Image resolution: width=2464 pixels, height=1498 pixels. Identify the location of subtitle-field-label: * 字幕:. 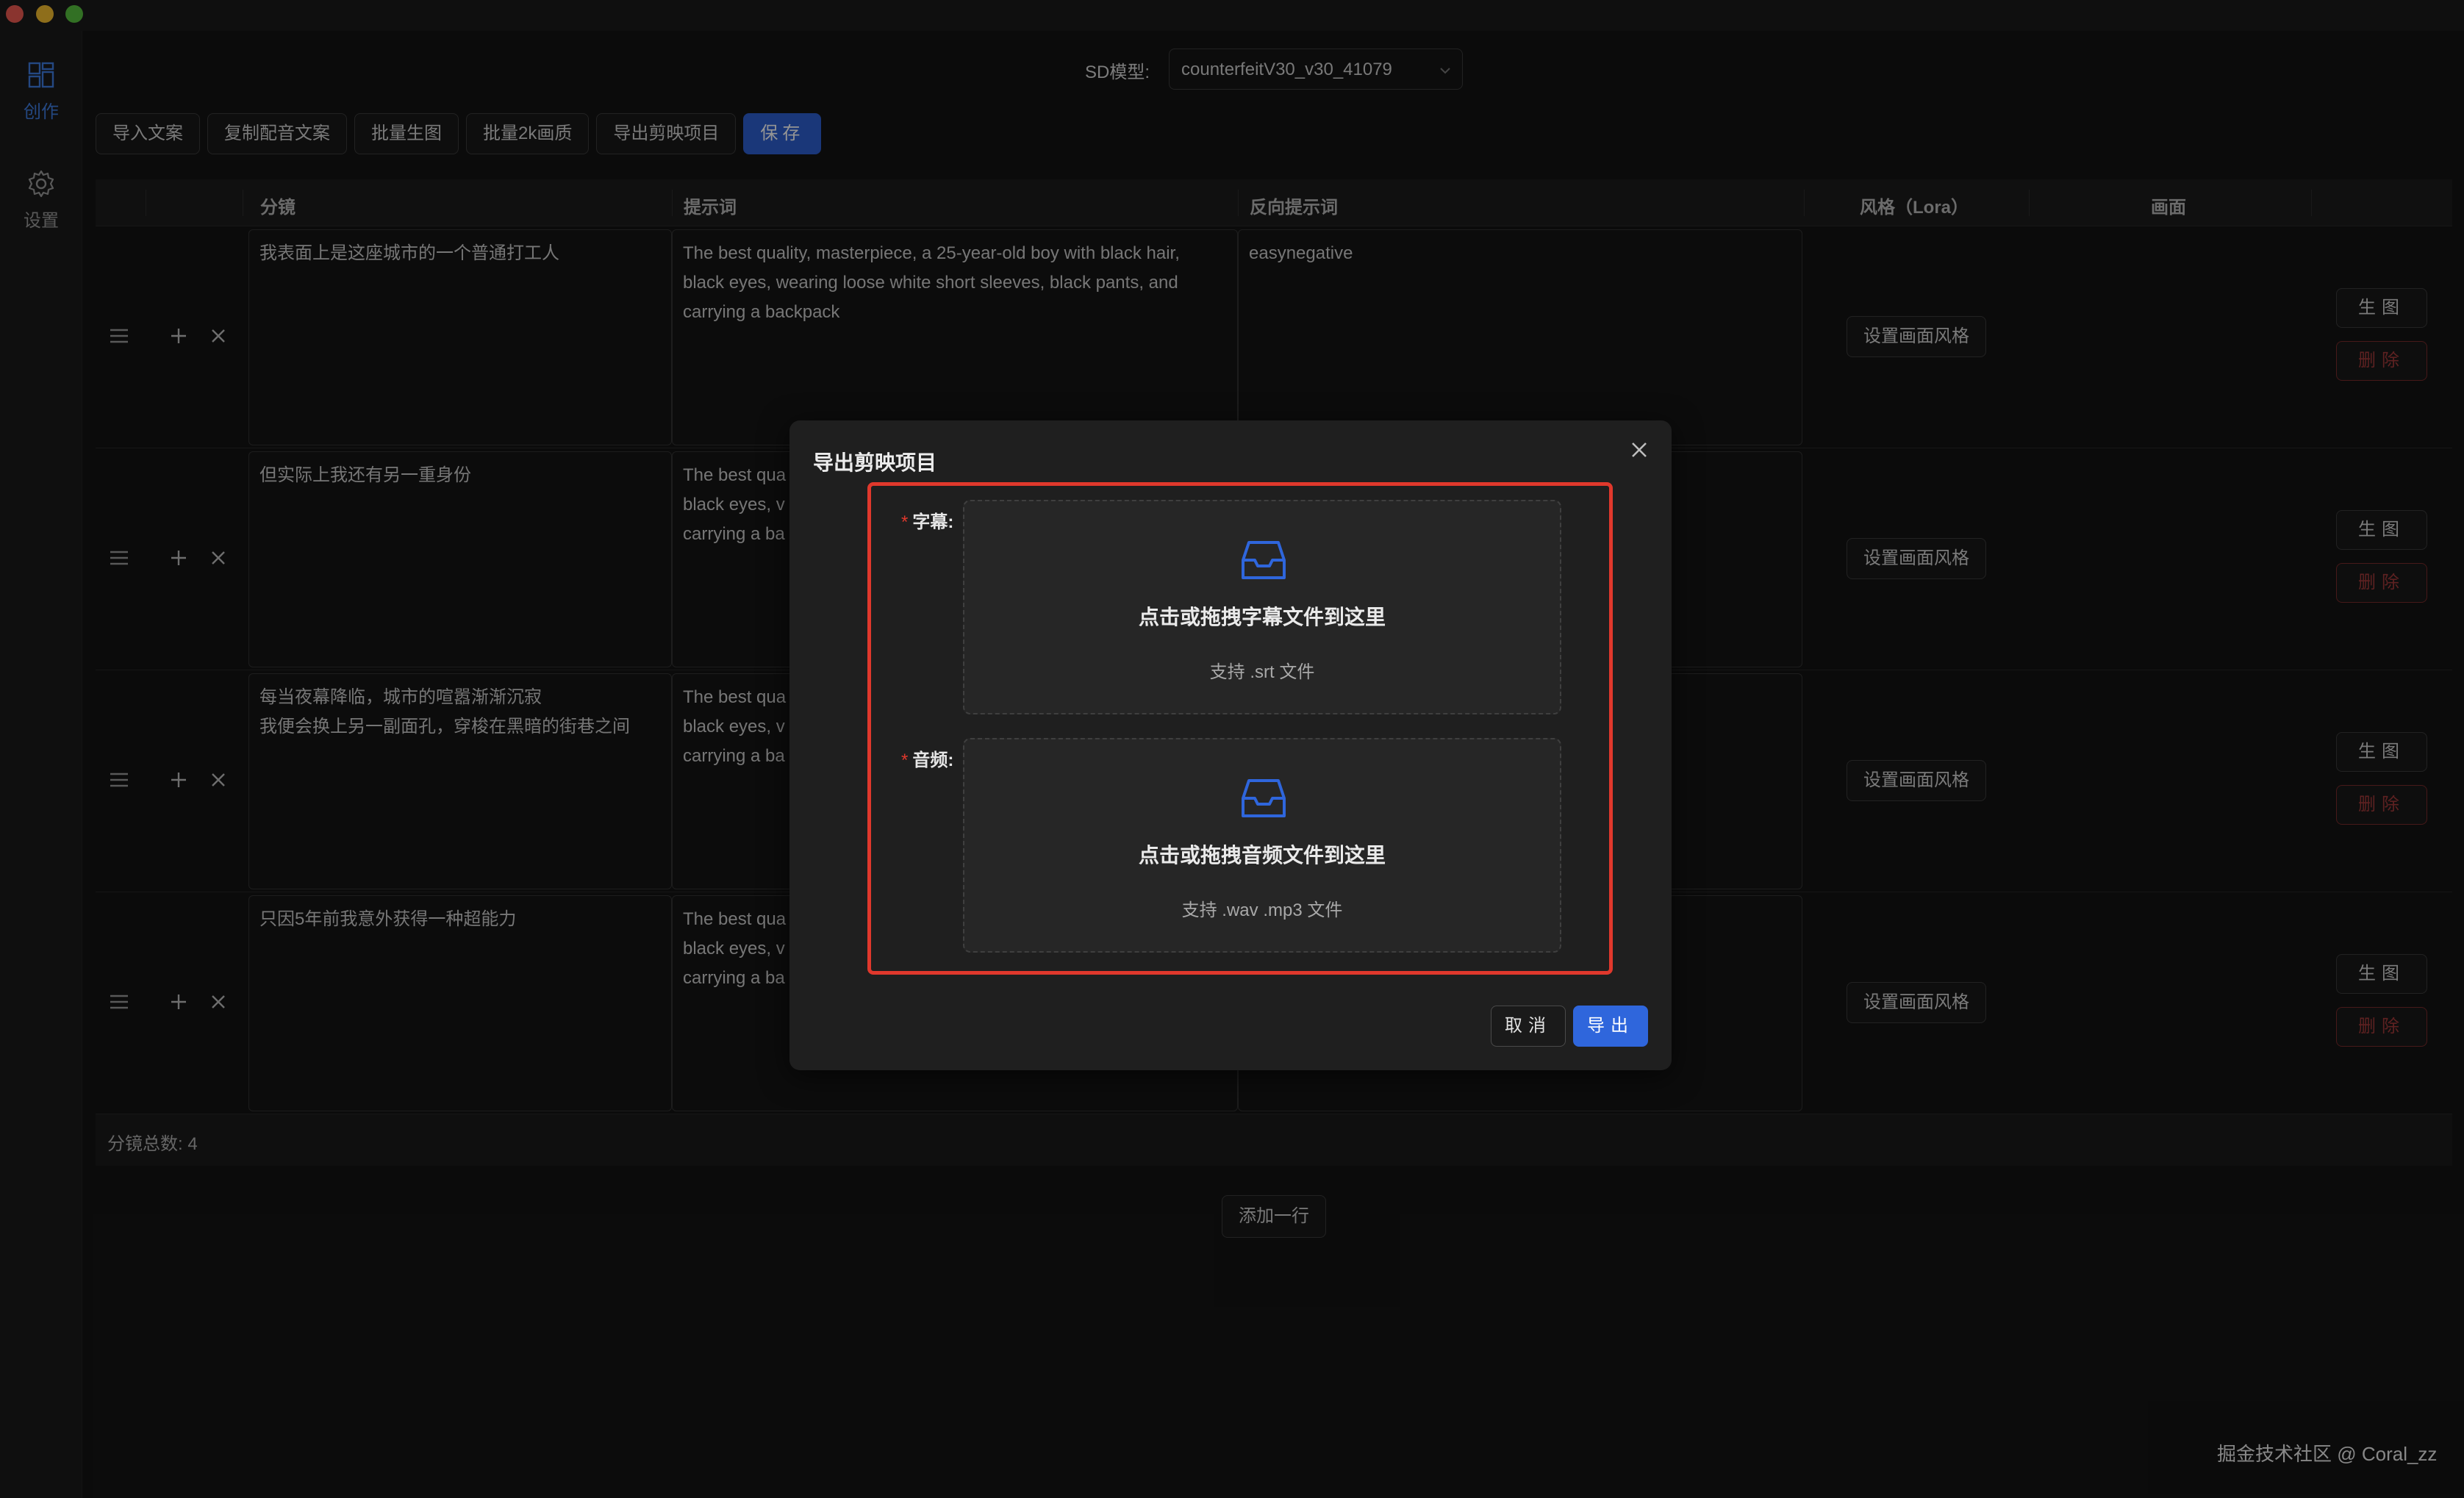
(927, 520).